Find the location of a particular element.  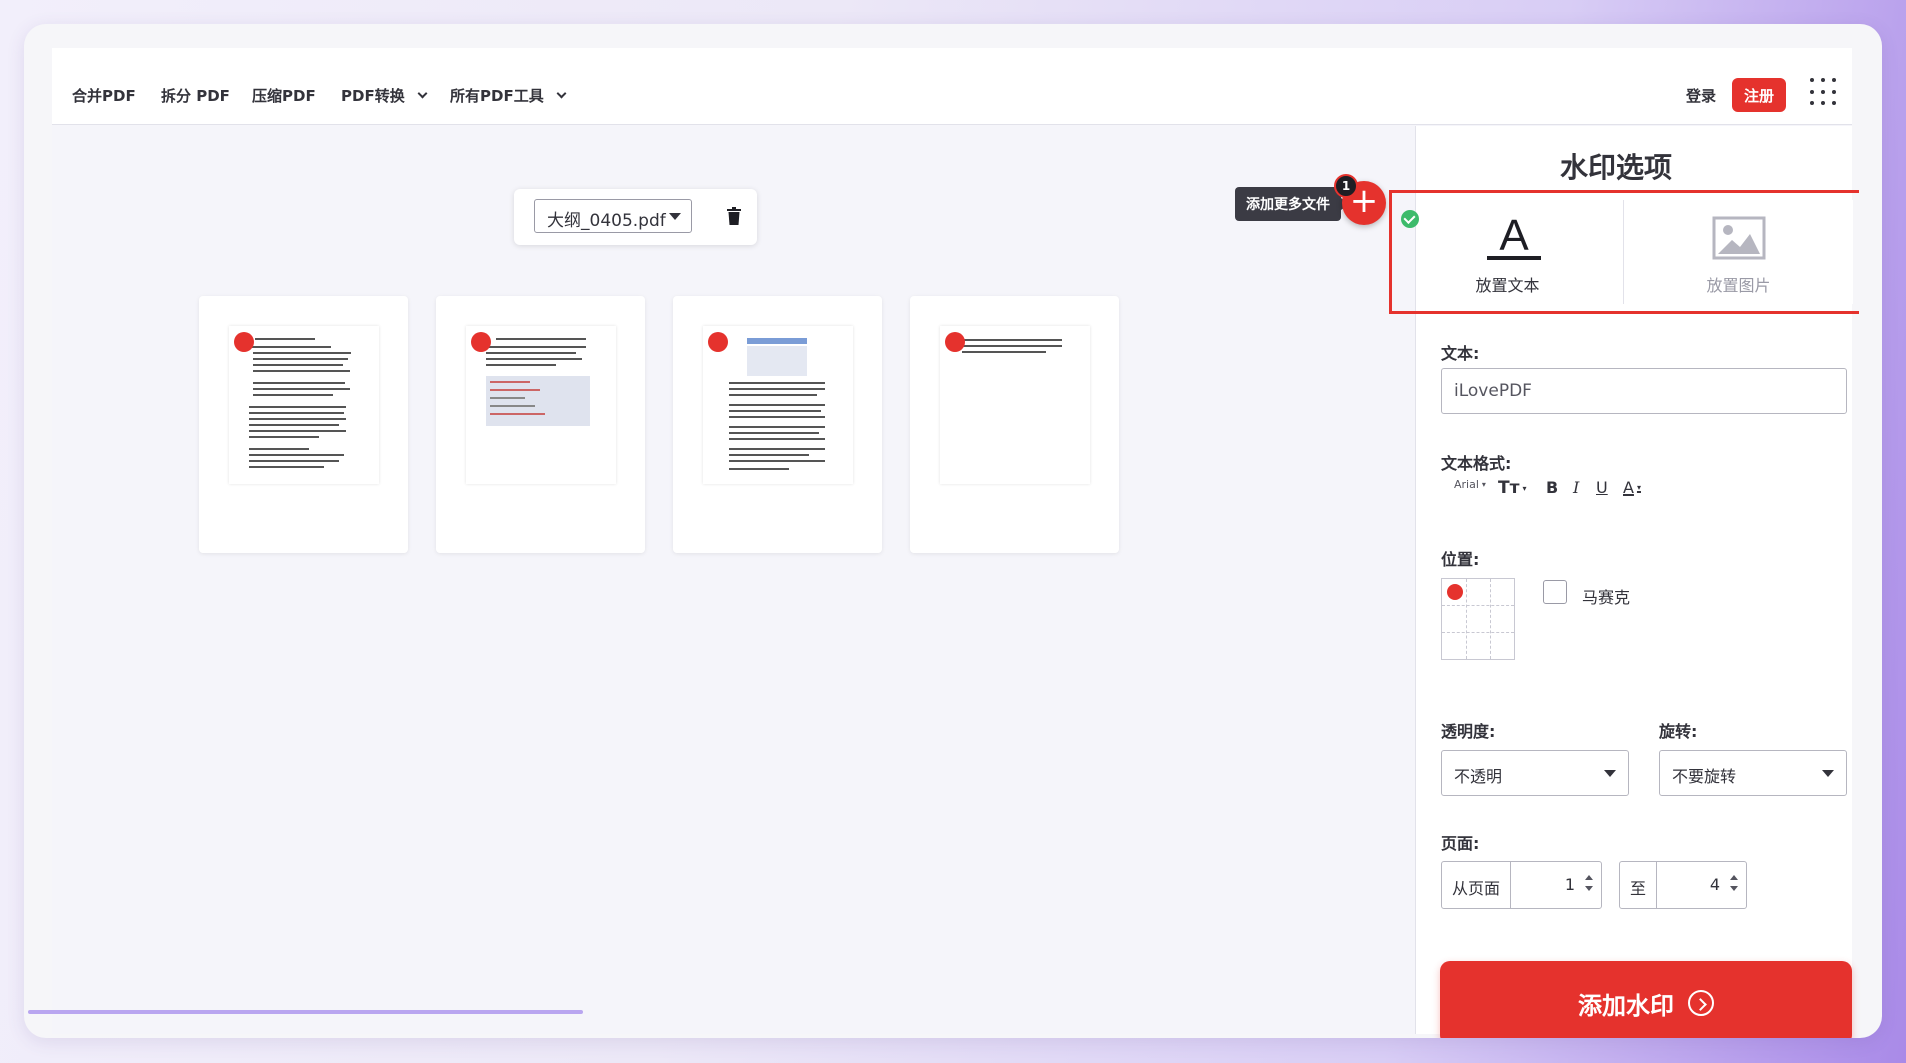

add-more-tooltip: 添加更多文件 is located at coordinates (1292, 204).